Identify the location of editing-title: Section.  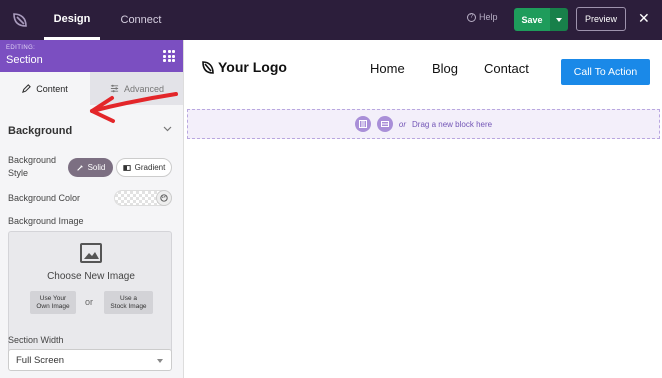
(24, 60).